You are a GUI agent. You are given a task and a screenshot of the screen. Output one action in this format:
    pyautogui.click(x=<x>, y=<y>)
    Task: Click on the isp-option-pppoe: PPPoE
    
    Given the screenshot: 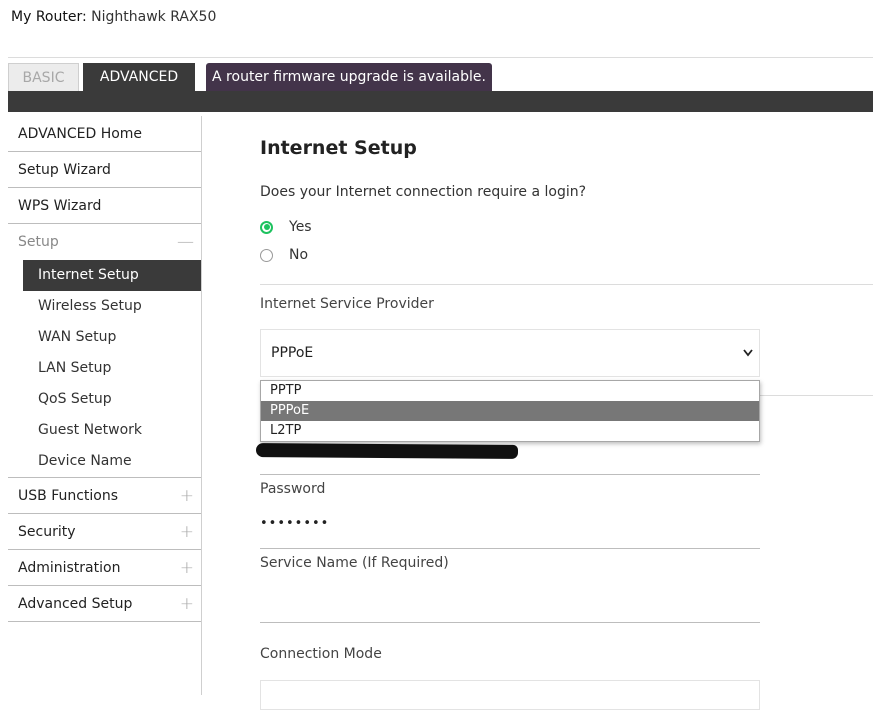 What is the action you would take?
    pyautogui.click(x=510, y=411)
    